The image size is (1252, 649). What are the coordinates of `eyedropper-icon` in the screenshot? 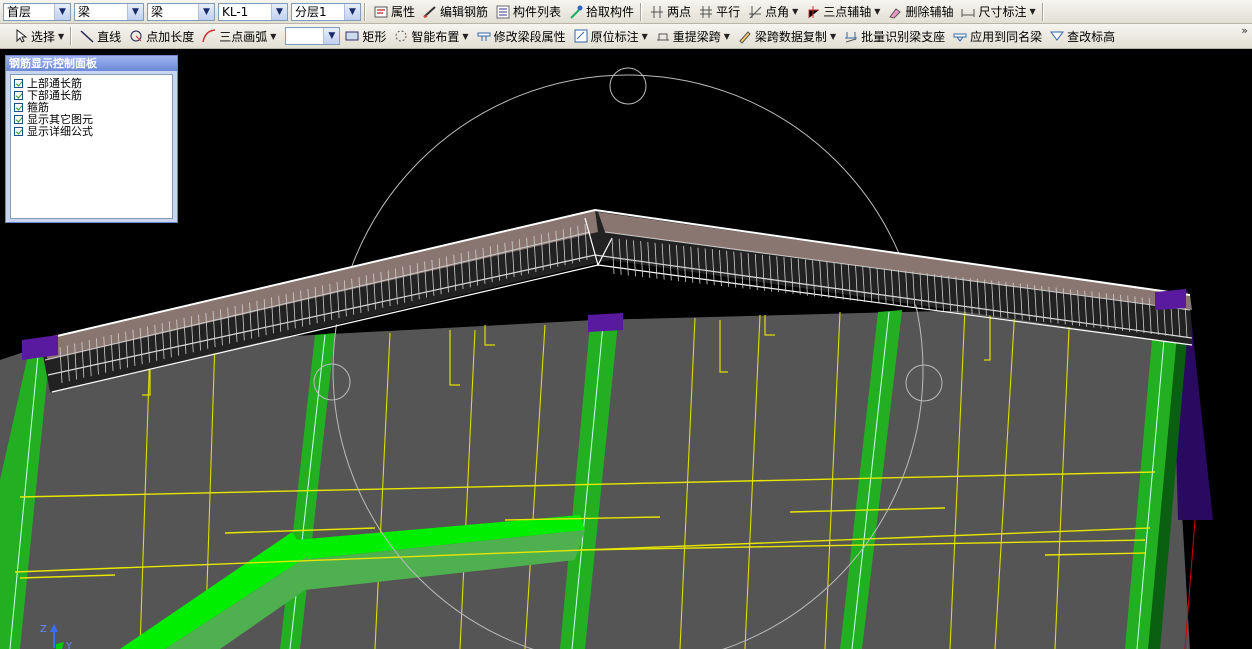 It's located at (576, 12).